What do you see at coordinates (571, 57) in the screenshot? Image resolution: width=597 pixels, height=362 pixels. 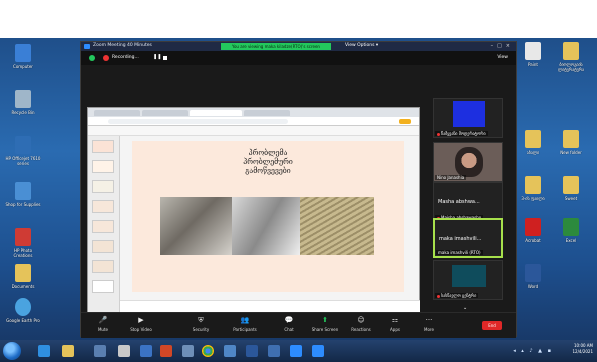 I see `desktop-icon-folder-bio: ბიოლოგიის ლიტერატურა` at bounding box center [571, 57].